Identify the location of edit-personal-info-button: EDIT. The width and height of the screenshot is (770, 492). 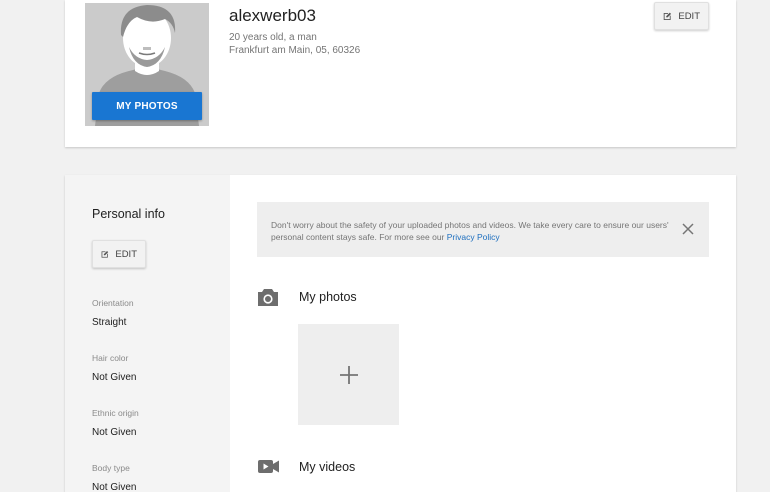
(119, 254).